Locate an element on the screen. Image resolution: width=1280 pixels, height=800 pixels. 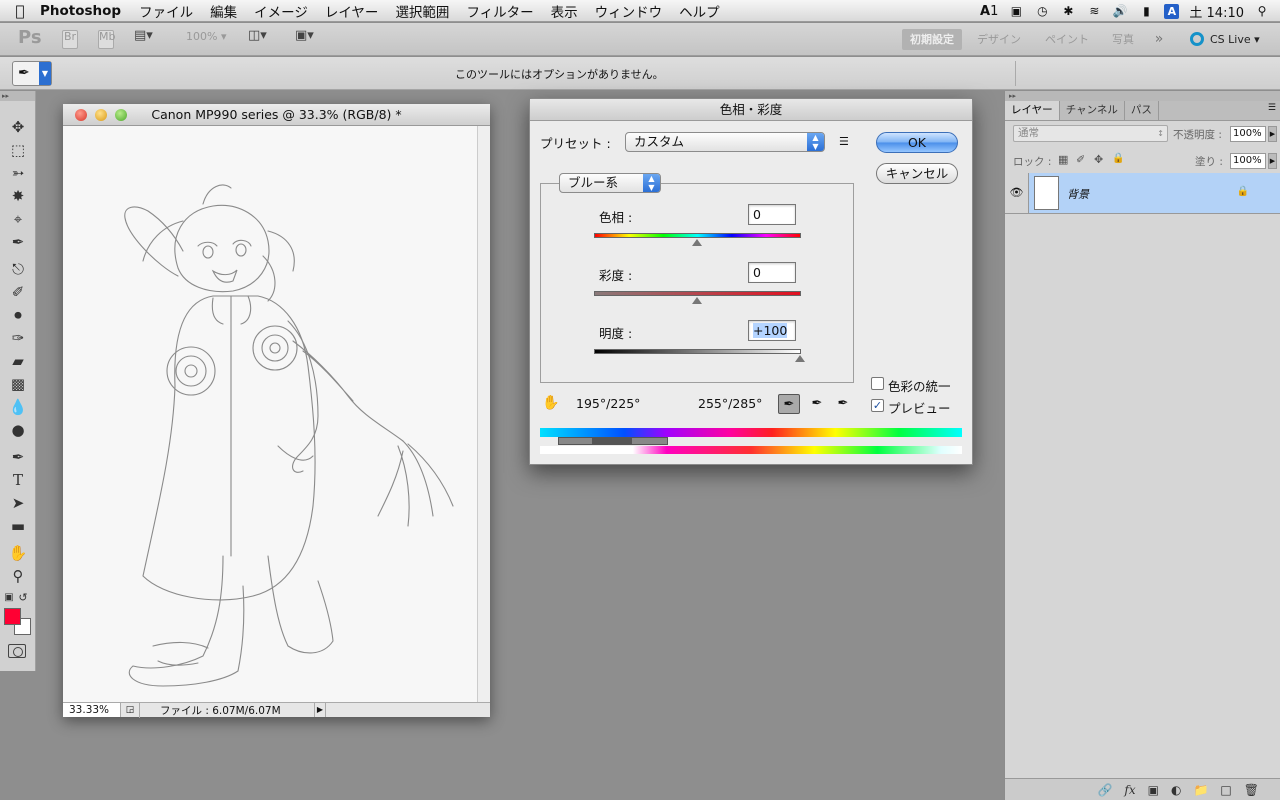
spotlight-icon: ⚲ is located at coordinates (1262, 11).